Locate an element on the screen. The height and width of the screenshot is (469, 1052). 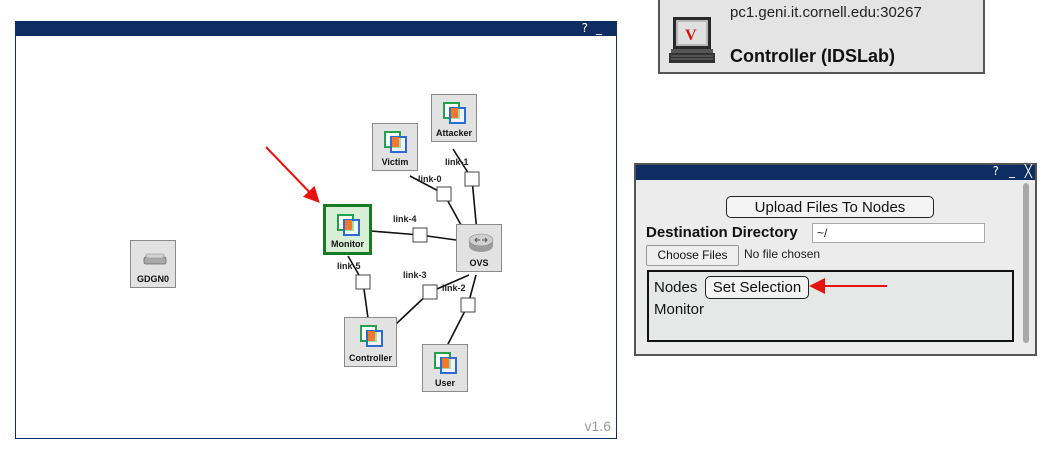
controller-host: pc1.geni.it.cornell.edu:30267 is located at coordinates (826, 12).